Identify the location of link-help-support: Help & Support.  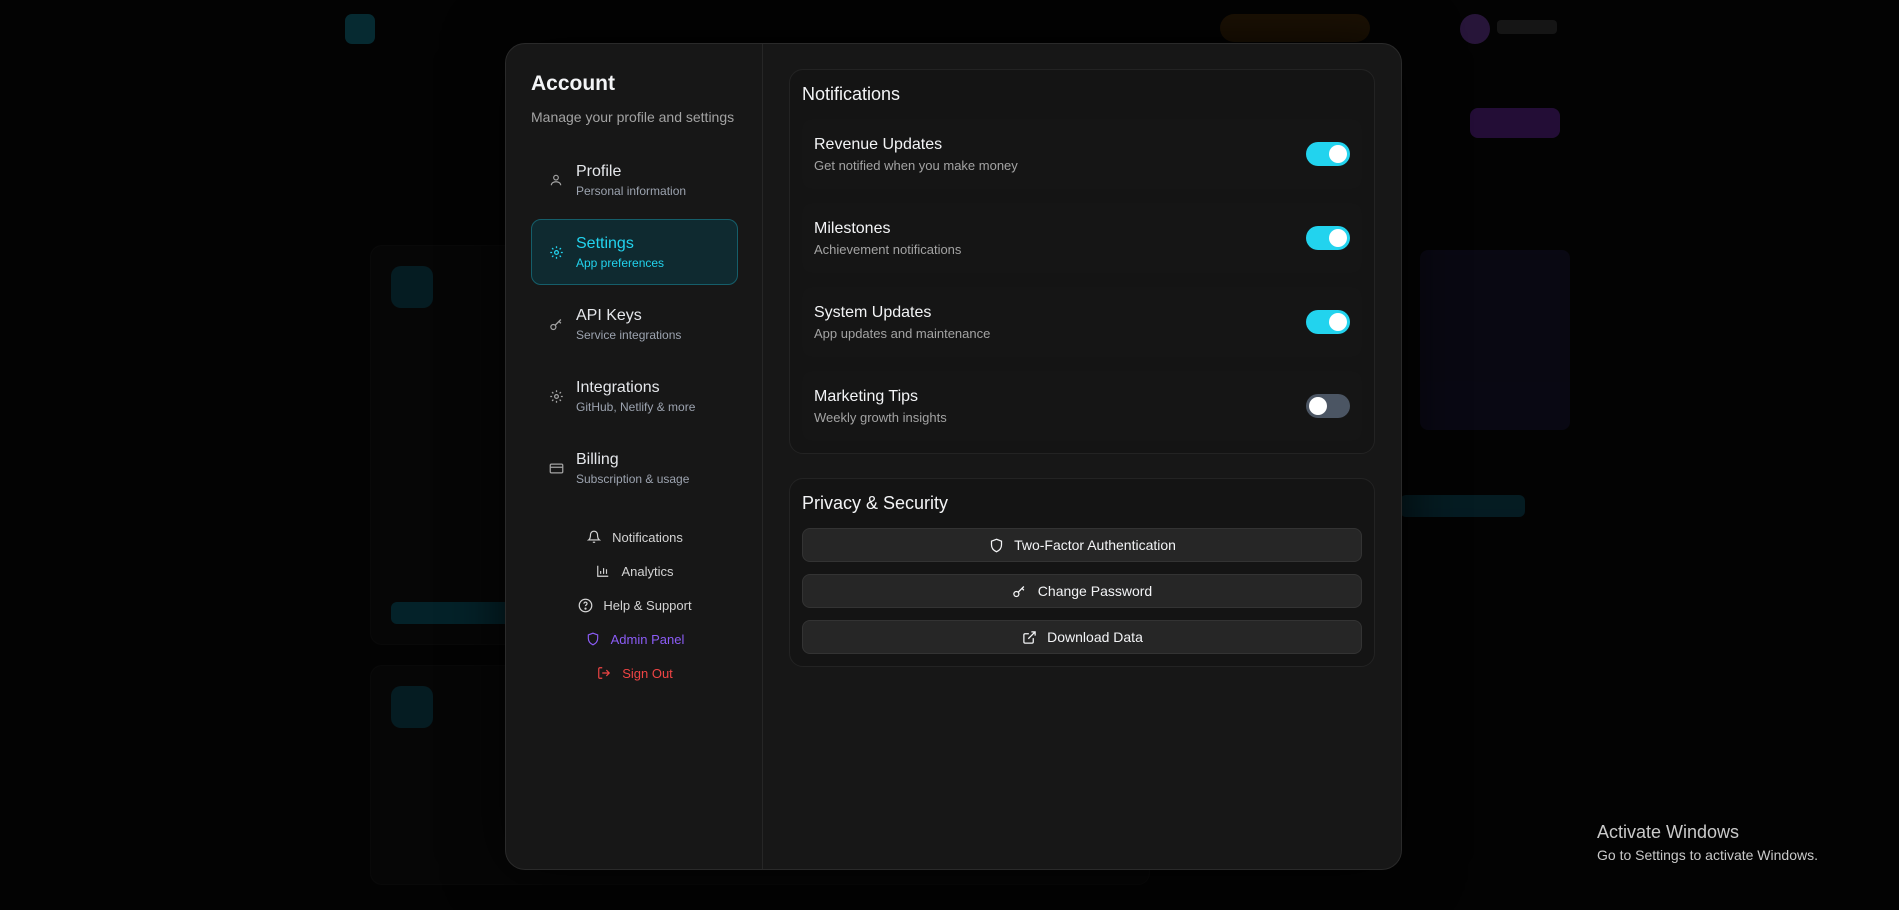
(634, 605).